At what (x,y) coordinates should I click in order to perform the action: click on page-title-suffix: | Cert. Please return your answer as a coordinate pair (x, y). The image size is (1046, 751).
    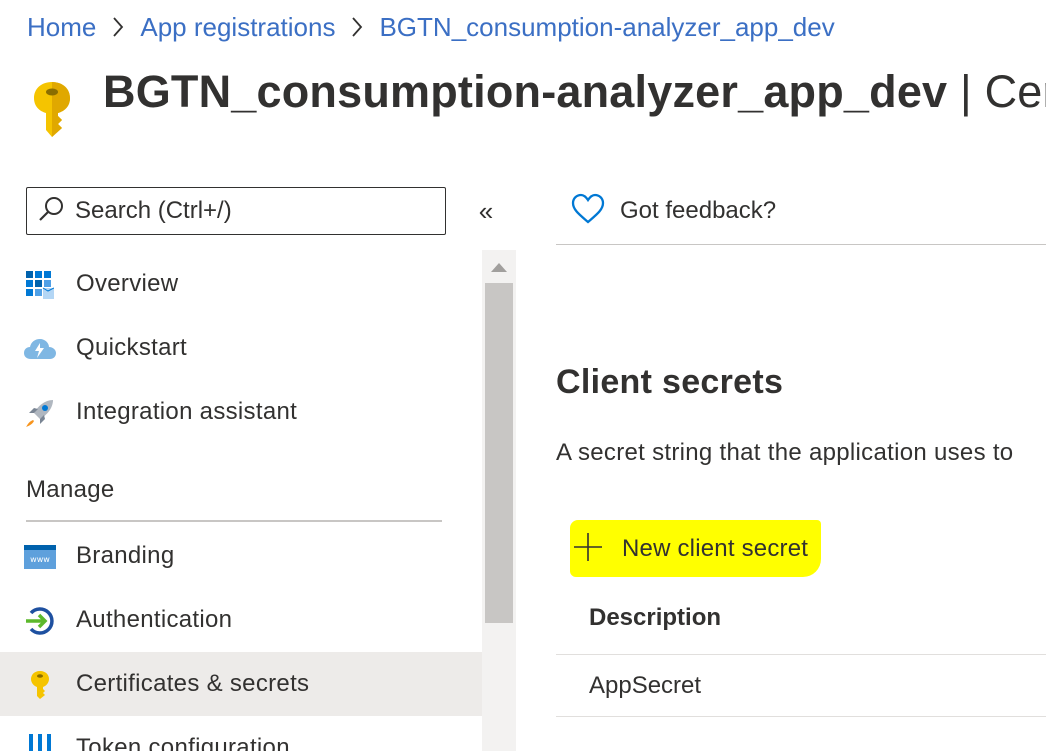
    Looking at the image, I should click on (1003, 91).